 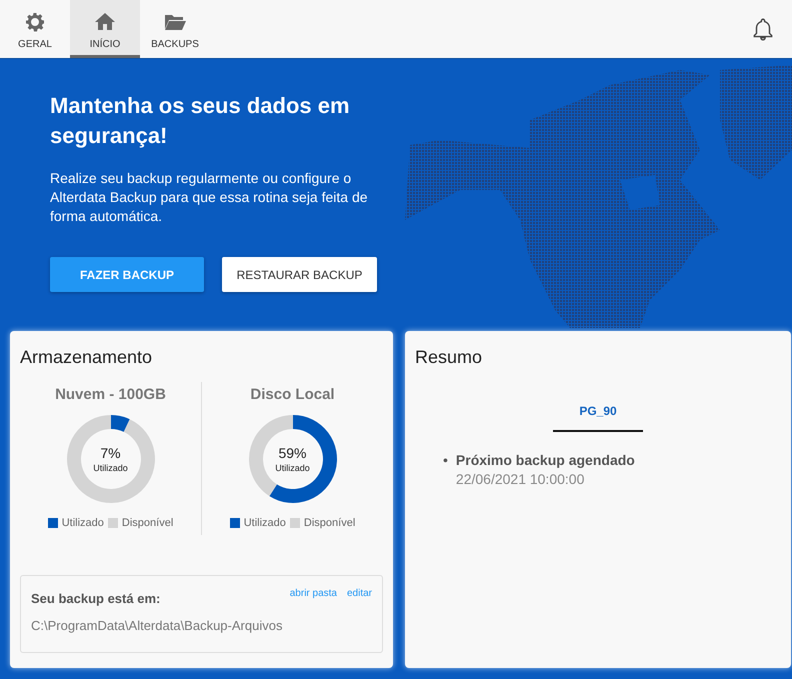 What do you see at coordinates (292, 453) in the screenshot?
I see `percent-label: 59%` at bounding box center [292, 453].